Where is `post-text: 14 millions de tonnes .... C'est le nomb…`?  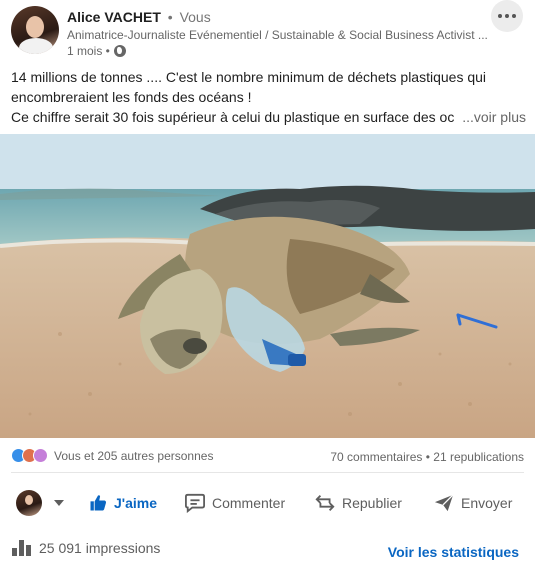
post-text: 14 millions de tonnes .... C'est le nomb… is located at coordinates (268, 97).